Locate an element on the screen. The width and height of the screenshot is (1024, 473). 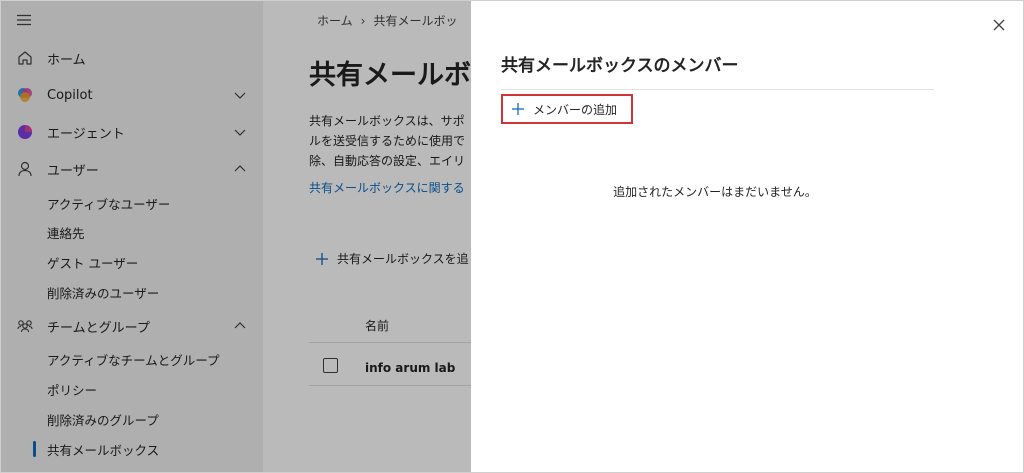
add-member-label: メンバーの追加 is located at coordinates (575, 109).